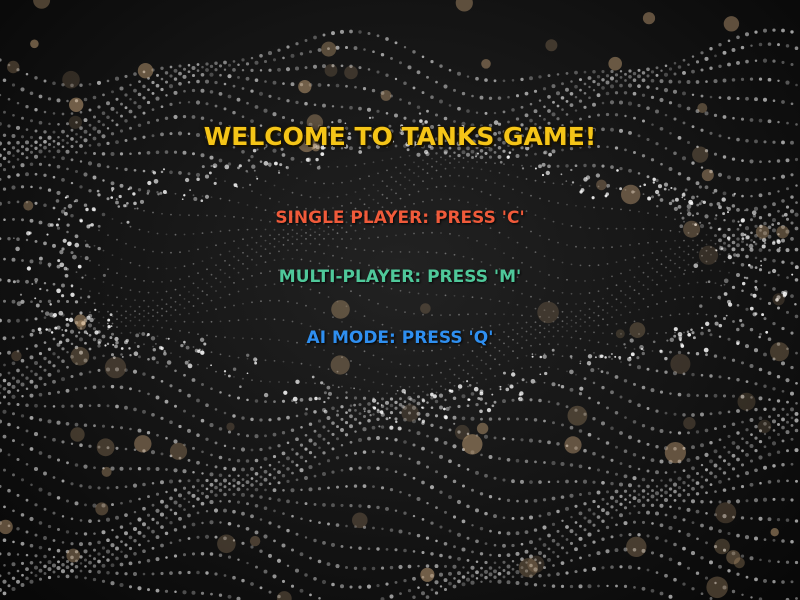 This screenshot has width=800, height=600. I want to click on menu-option-ai-mode: AI MODE: PRESS 'Q', so click(400, 338).